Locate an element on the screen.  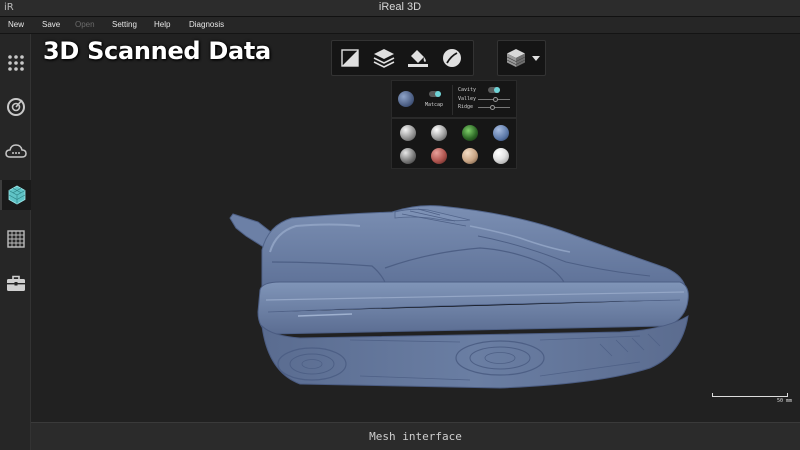
cavity-label: Cavity is located at coordinates (467, 90).